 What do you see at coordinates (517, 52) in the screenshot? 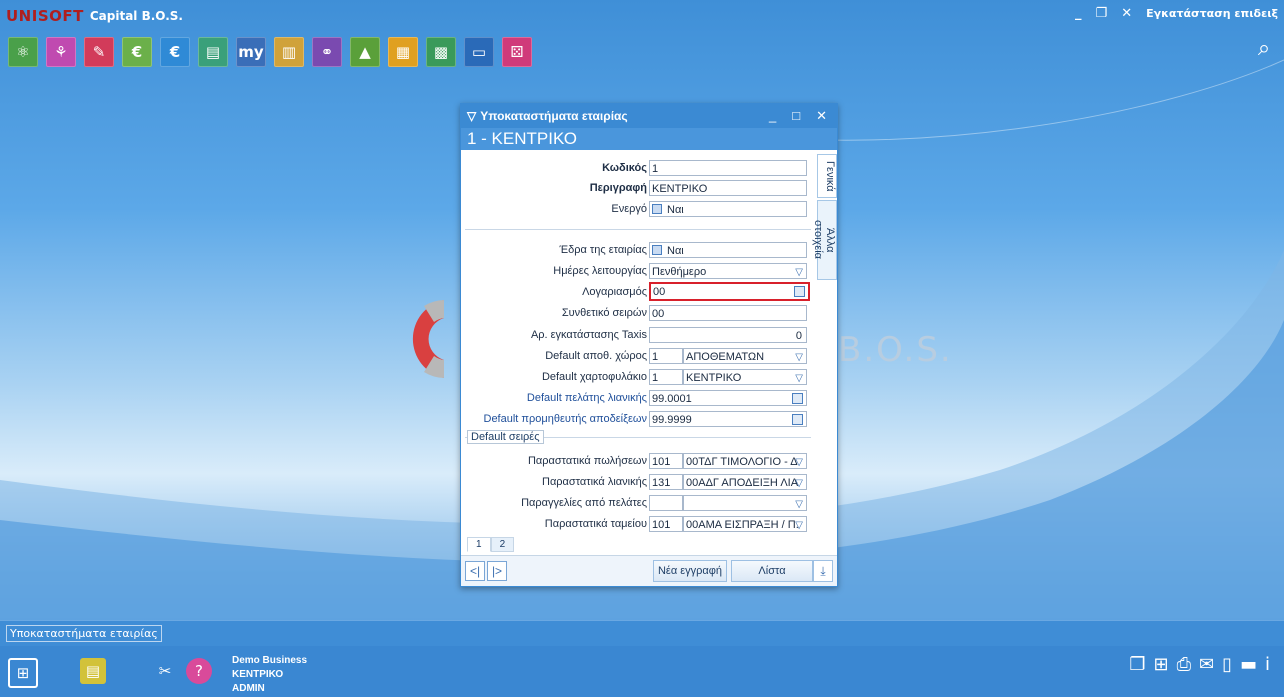
I see `module-14-icon: ⚄` at bounding box center [517, 52].